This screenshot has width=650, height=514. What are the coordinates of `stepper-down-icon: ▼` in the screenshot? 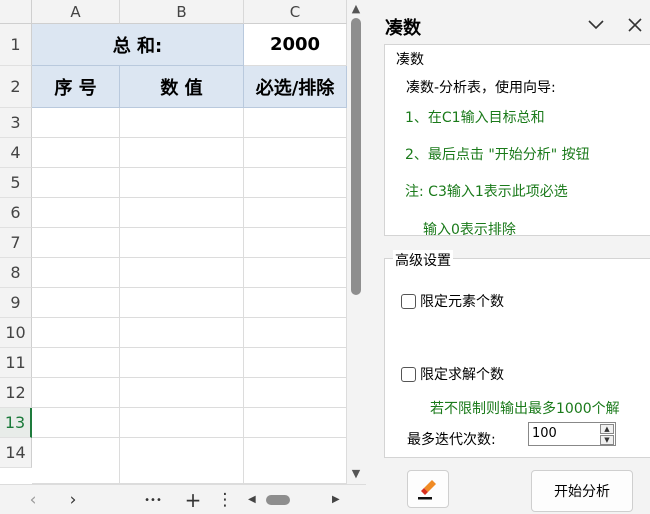 It's located at (607, 440).